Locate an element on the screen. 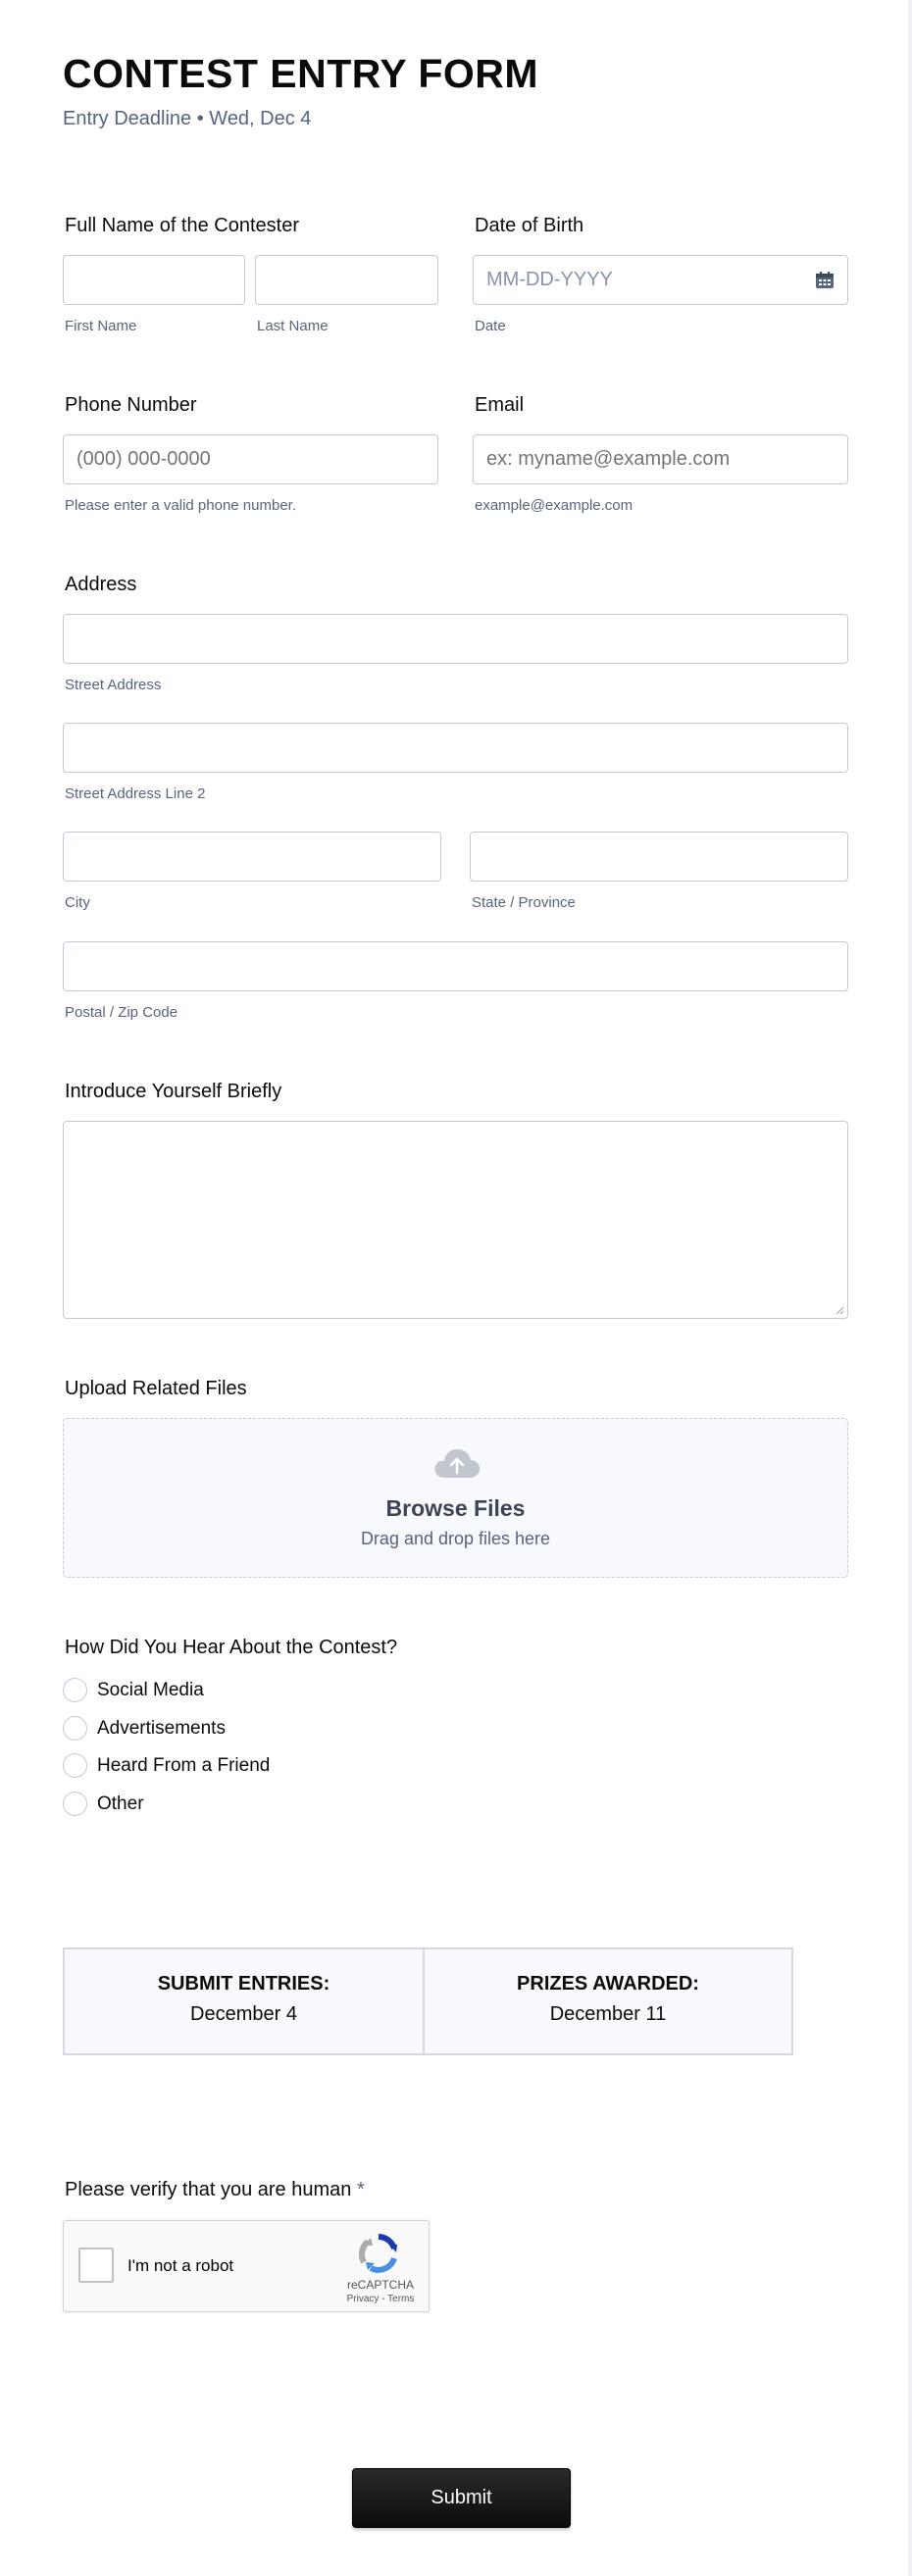  resize-grip-icon is located at coordinates (839, 1310).